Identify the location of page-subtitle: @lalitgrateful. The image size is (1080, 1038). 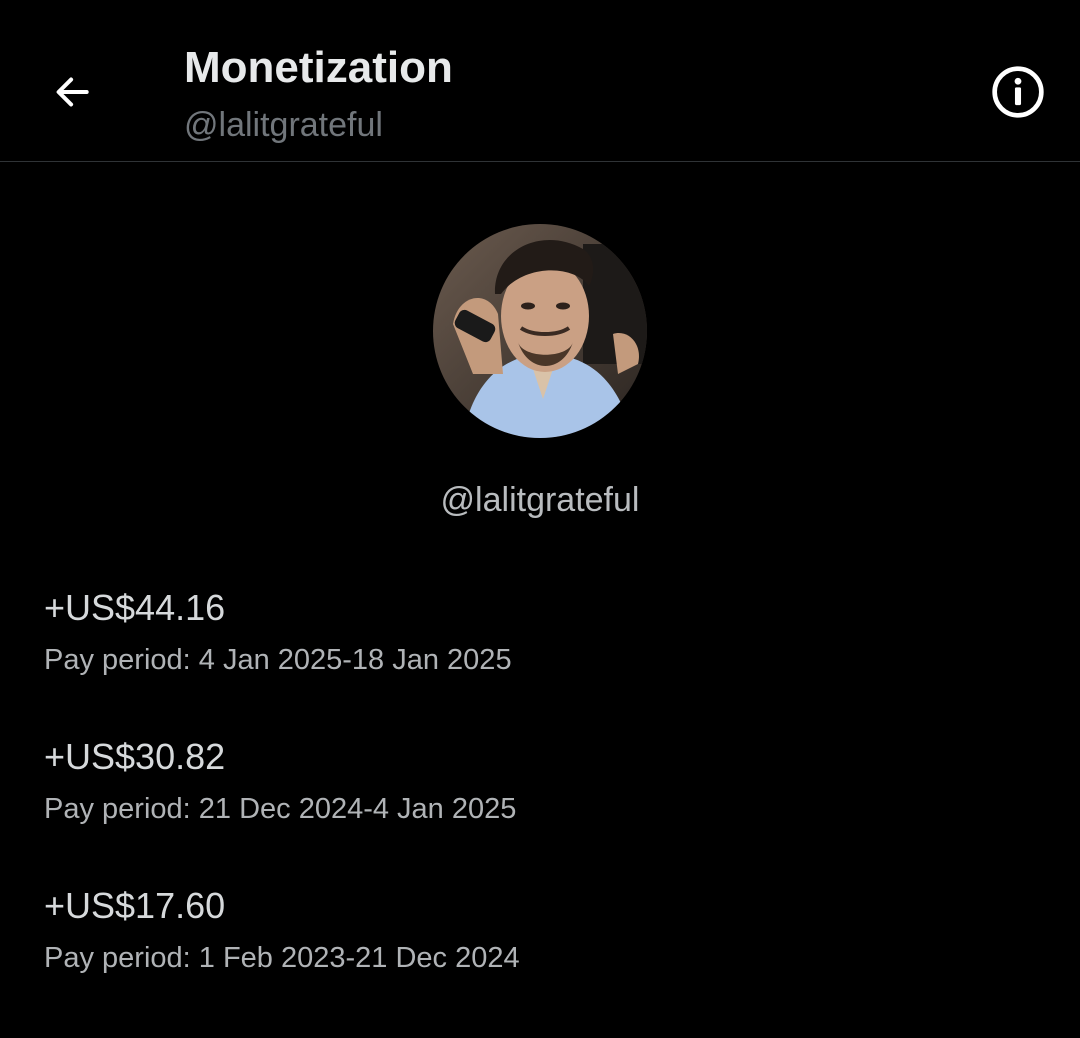
(283, 125).